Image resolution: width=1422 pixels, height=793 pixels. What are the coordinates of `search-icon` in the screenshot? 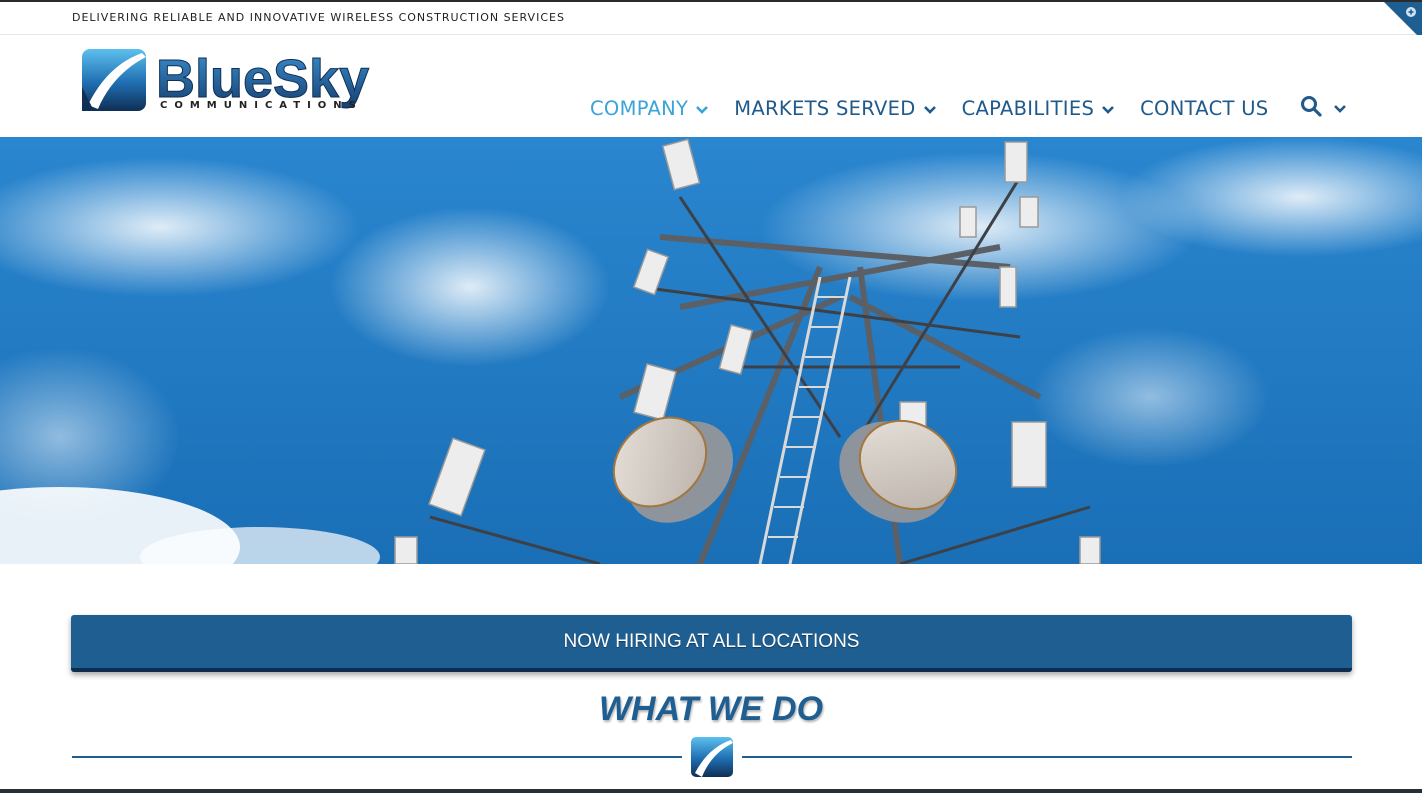 It's located at (1311, 106).